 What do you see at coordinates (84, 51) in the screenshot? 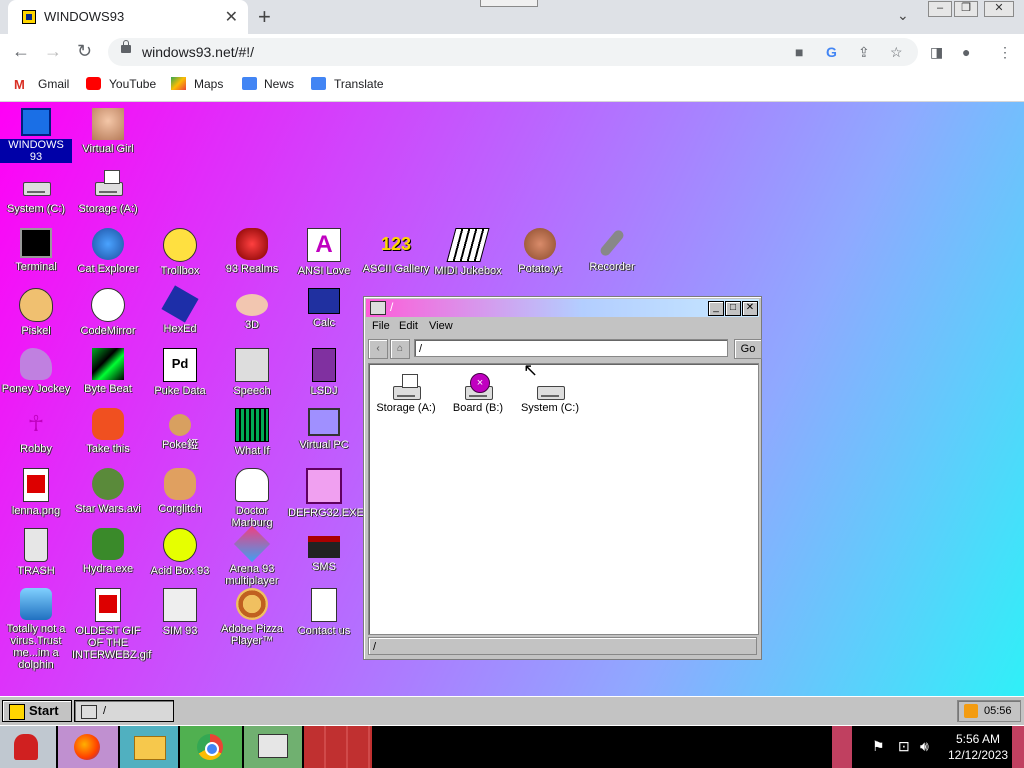
I see `reload-icon: ↻` at bounding box center [84, 51].